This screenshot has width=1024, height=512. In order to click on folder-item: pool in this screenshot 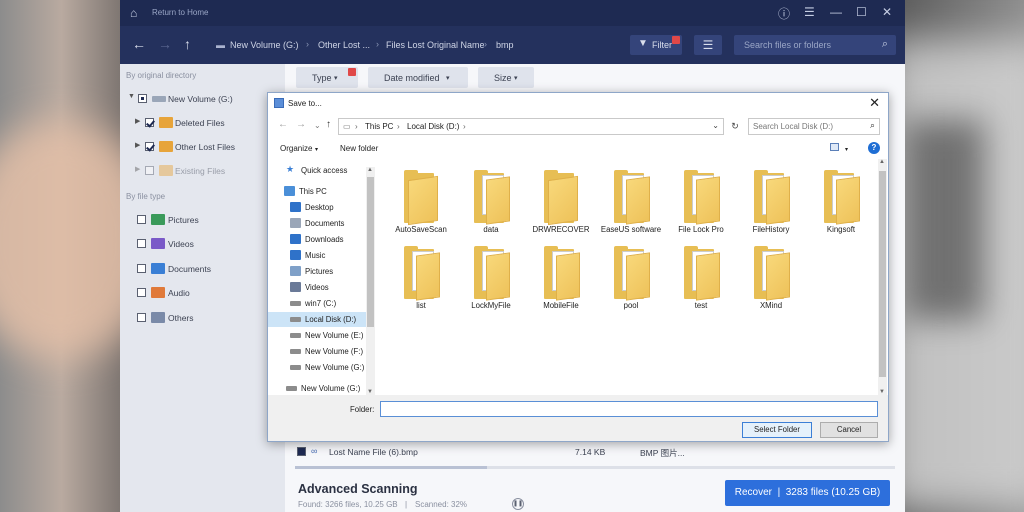, I will do `click(631, 276)`.